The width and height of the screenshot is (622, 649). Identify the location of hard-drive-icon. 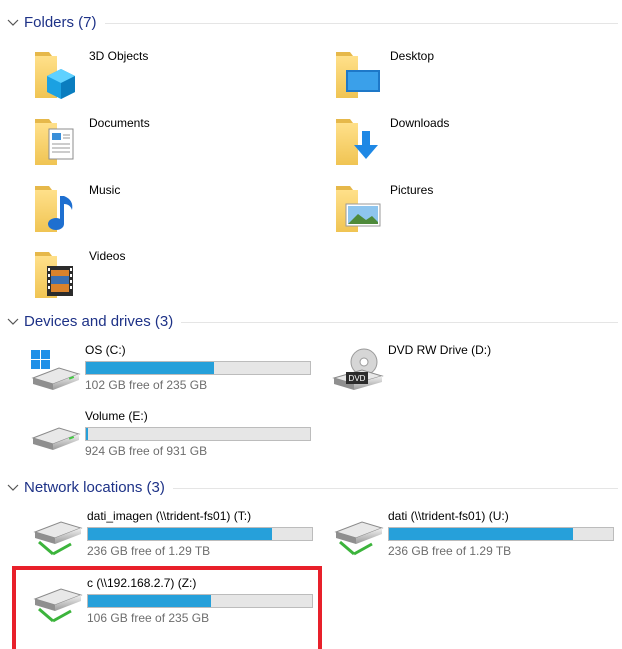
(56, 438).